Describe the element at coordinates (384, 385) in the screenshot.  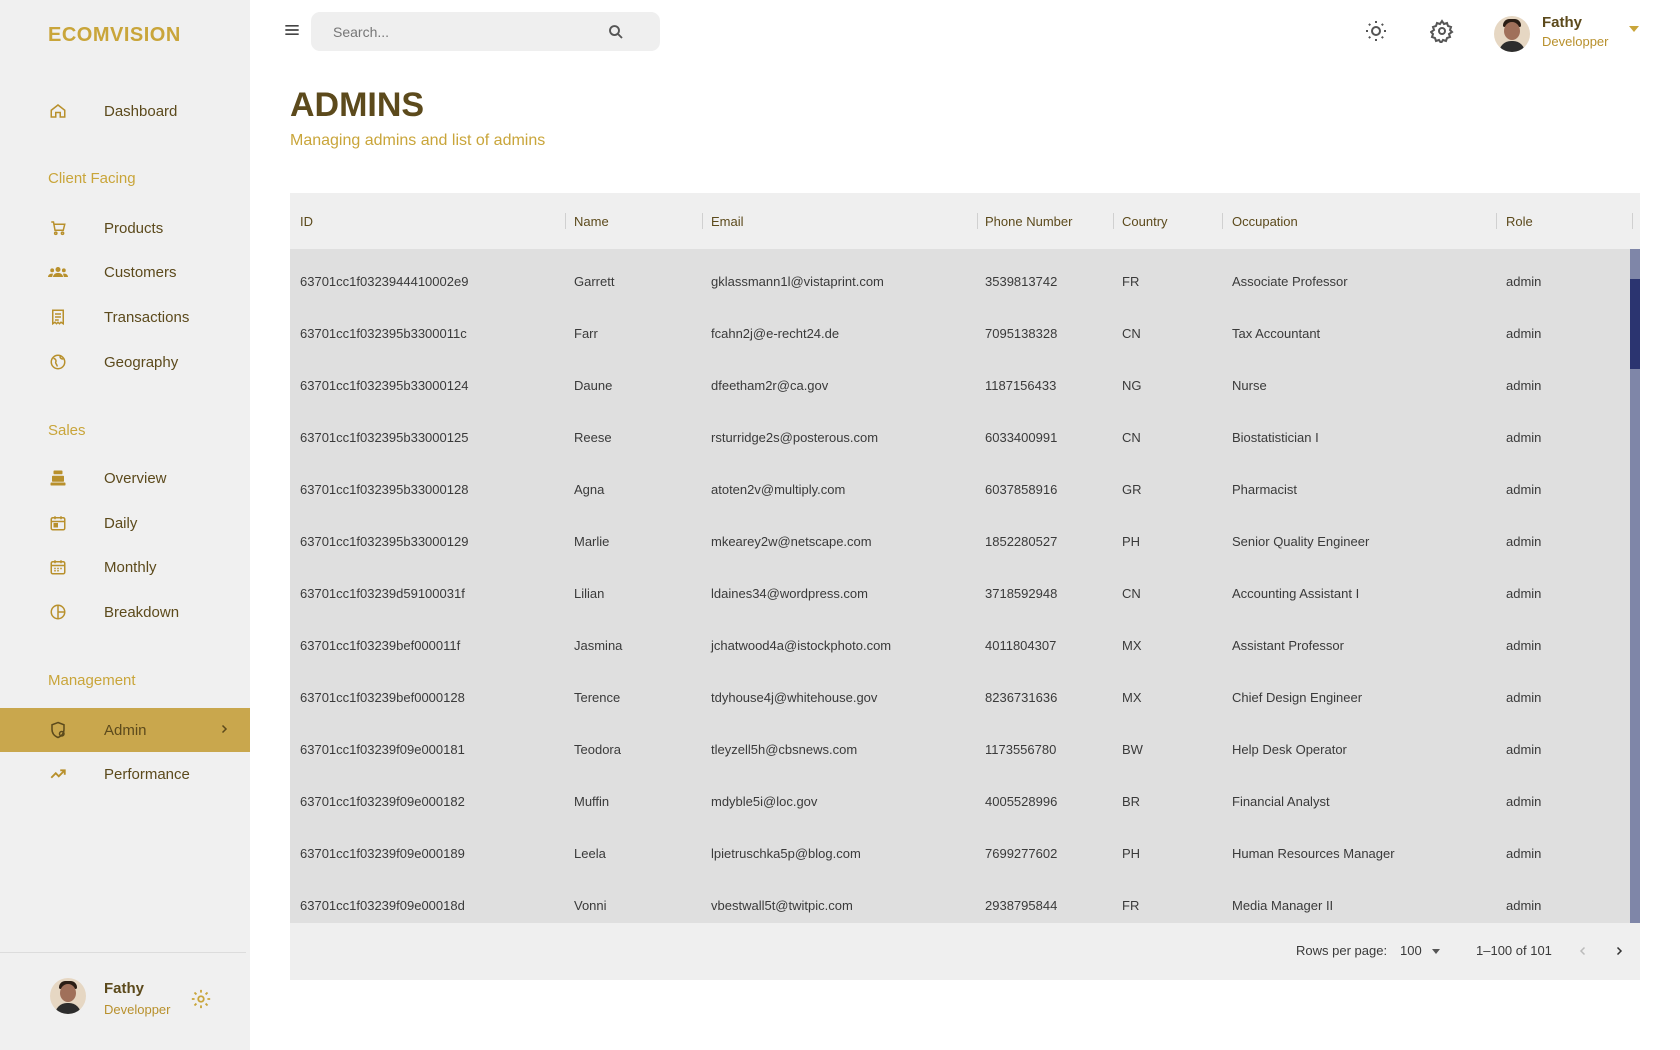
I see `cell-id: 63701cc1f032395b33000124` at that location.